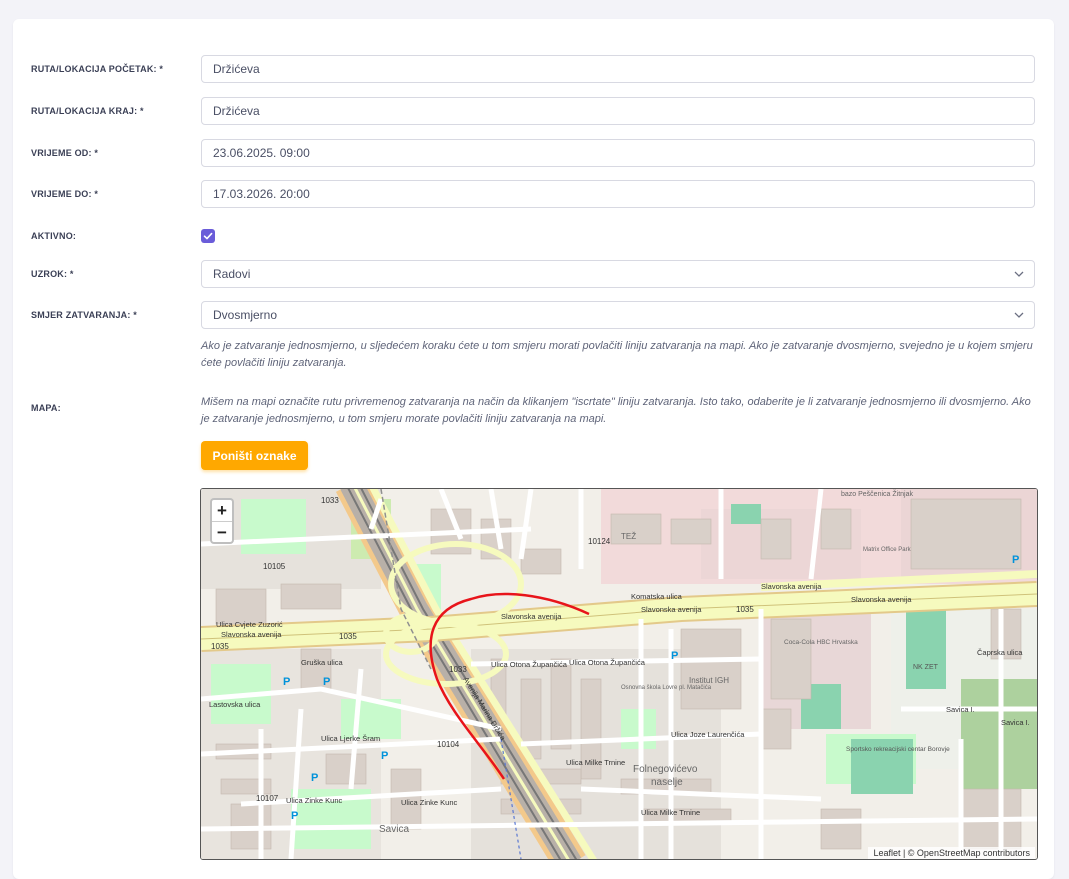 This screenshot has height=879, width=1069. Describe the element at coordinates (709, 680) in the screenshot. I see `poi-label: Institut IGH` at that location.